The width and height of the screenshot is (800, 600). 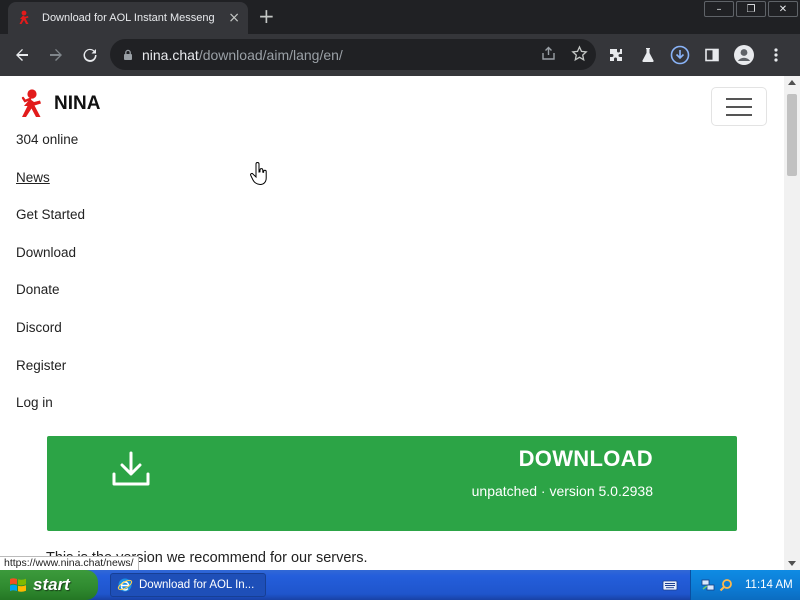 What do you see at coordinates (31, 103) in the screenshot?
I see `aim-running-man-icon` at bounding box center [31, 103].